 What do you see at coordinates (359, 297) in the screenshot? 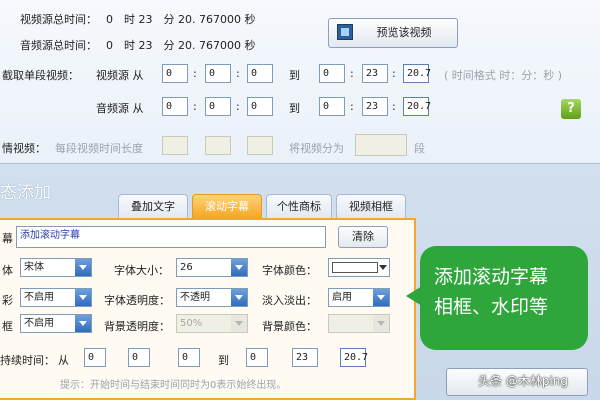
I see `fade-select: 启用` at bounding box center [359, 297].